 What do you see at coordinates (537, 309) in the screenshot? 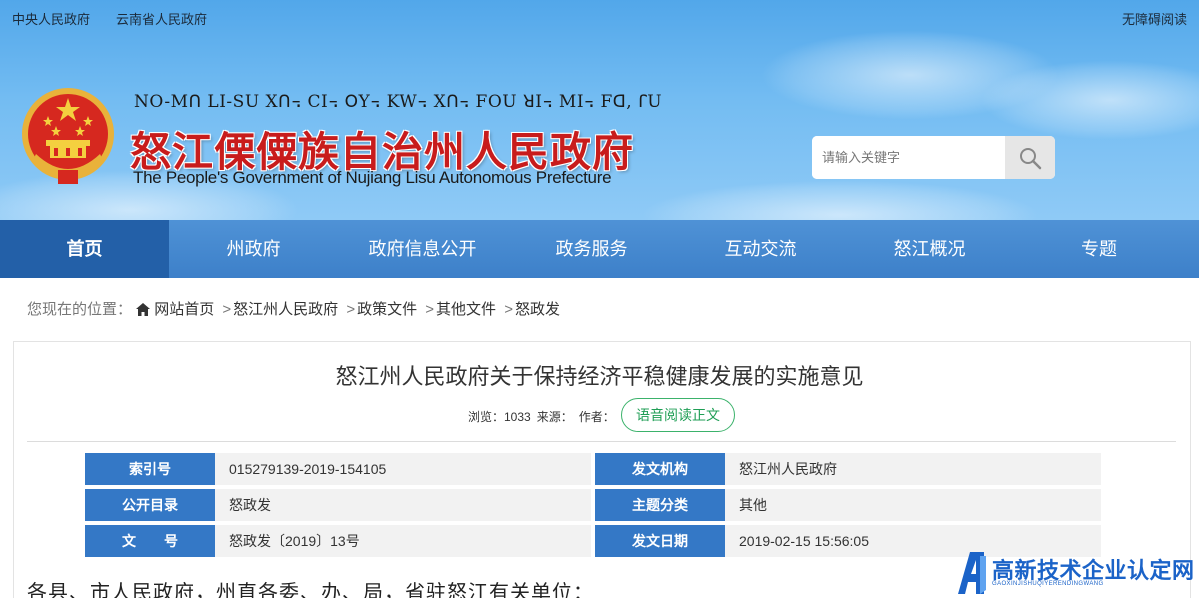
I see `breadcrumb-item-nuzhengfa: 怒政发` at bounding box center [537, 309].